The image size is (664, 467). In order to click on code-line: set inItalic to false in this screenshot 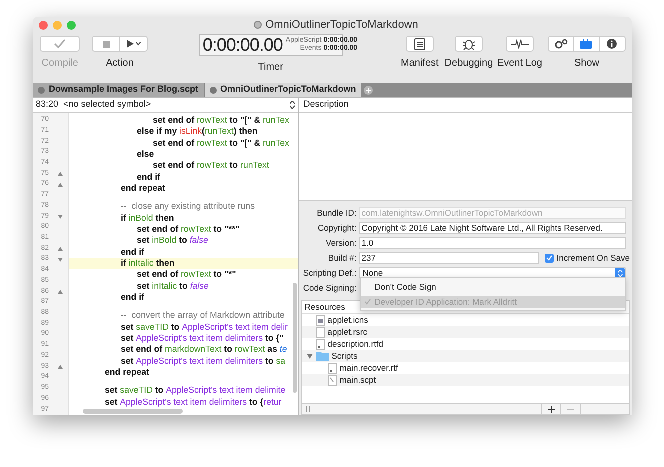, I will do `click(173, 286)`.